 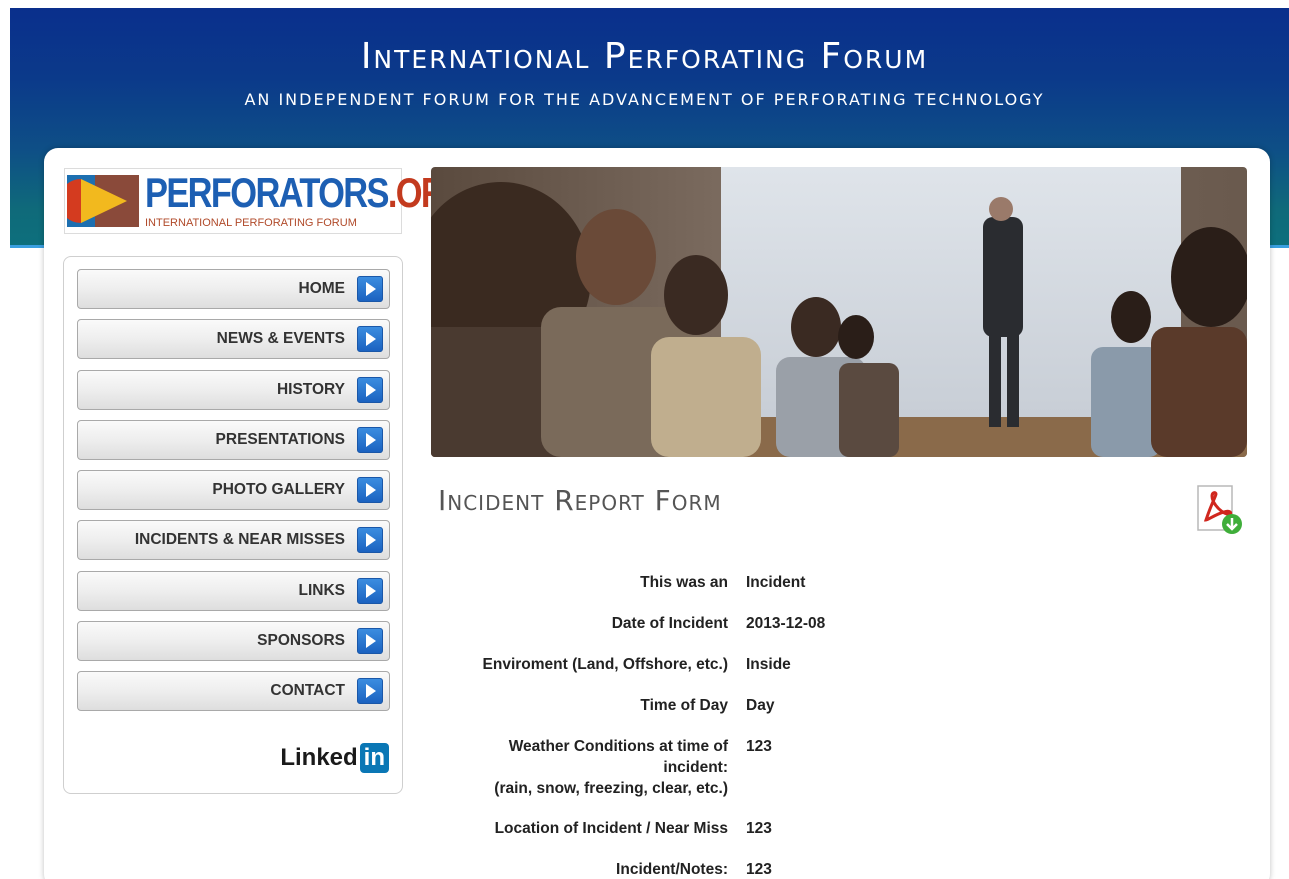 I want to click on nav-item-label: HISTORY, so click(x=310, y=389).